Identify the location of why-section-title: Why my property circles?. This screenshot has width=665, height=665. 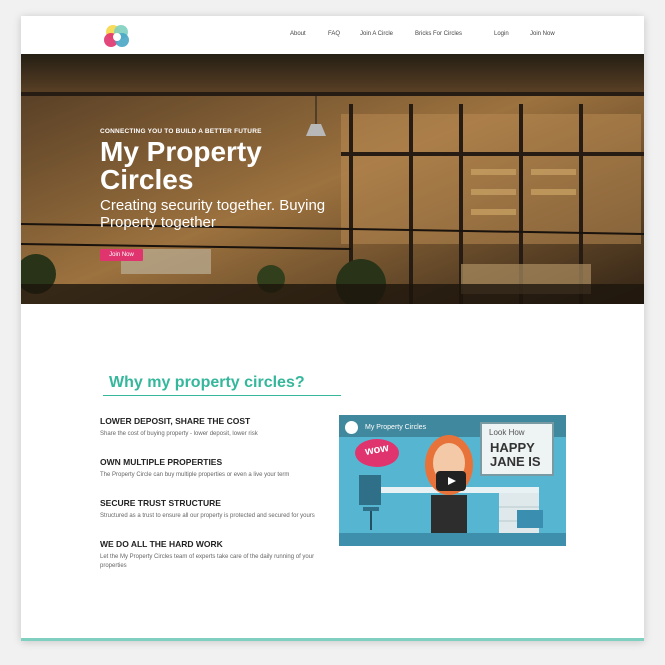
(207, 382).